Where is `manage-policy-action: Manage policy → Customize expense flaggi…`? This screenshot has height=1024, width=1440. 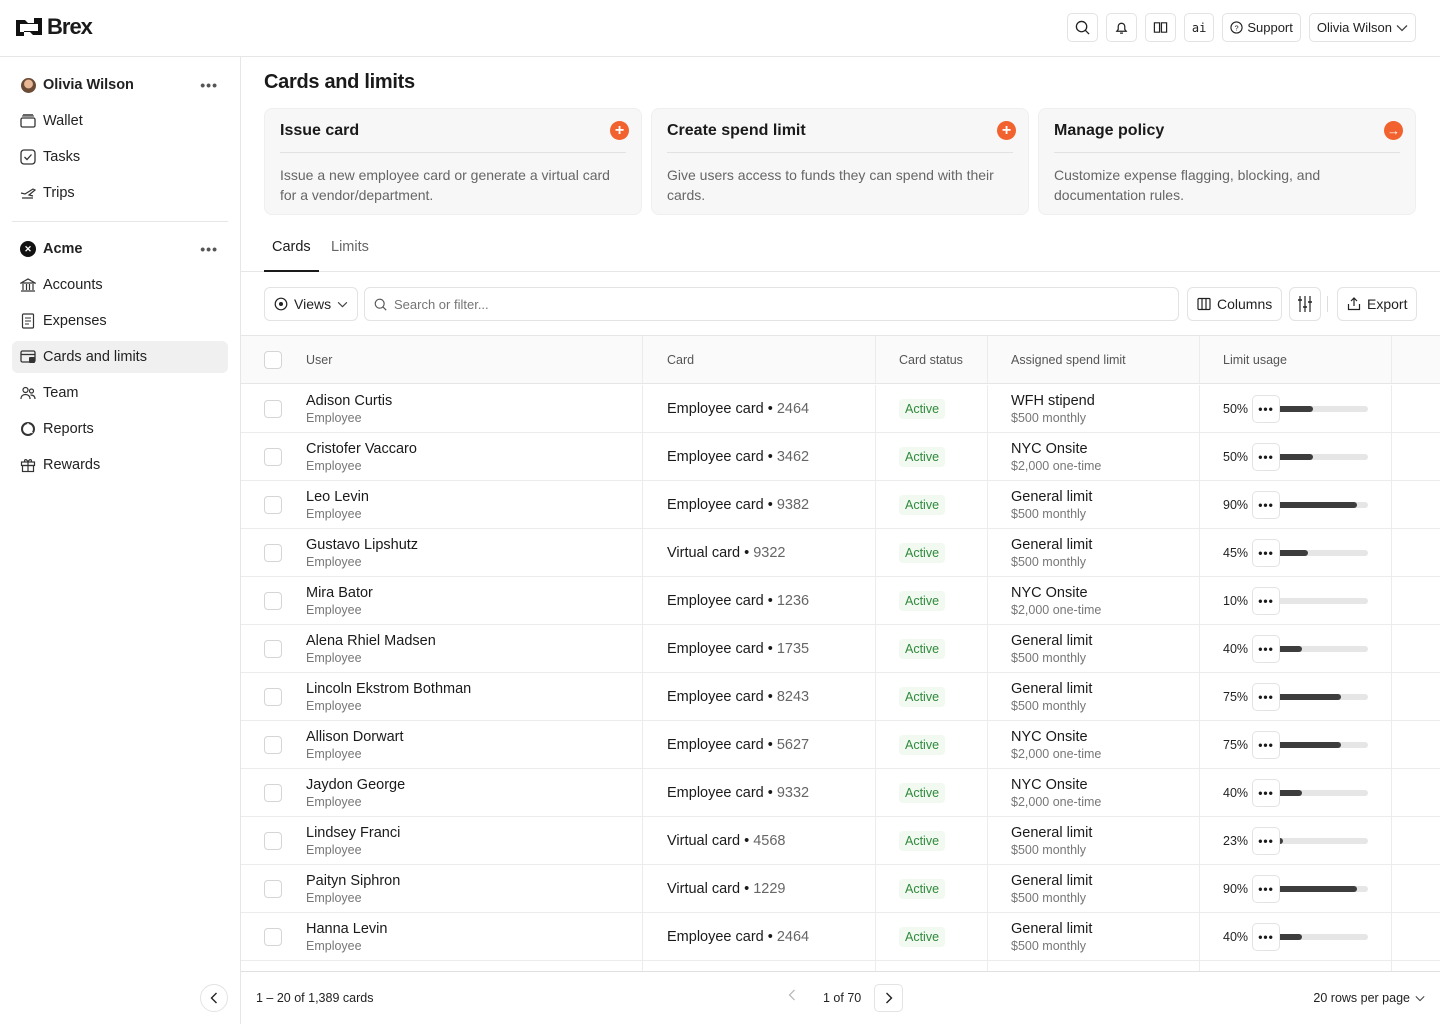 manage-policy-action: Manage policy → Customize expense flaggi… is located at coordinates (1227, 161).